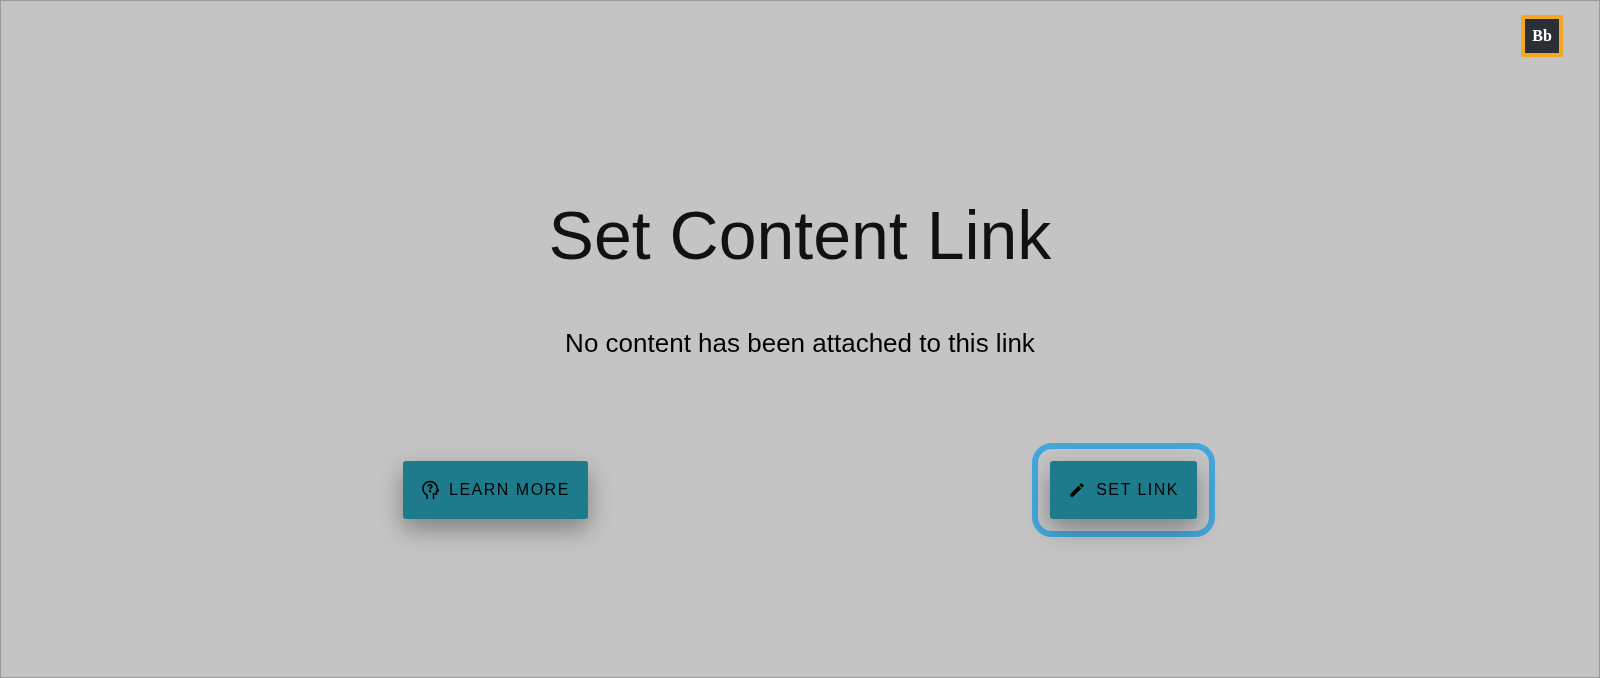 The height and width of the screenshot is (678, 1600). I want to click on learn-more-button: LEARN MORE, so click(495, 490).